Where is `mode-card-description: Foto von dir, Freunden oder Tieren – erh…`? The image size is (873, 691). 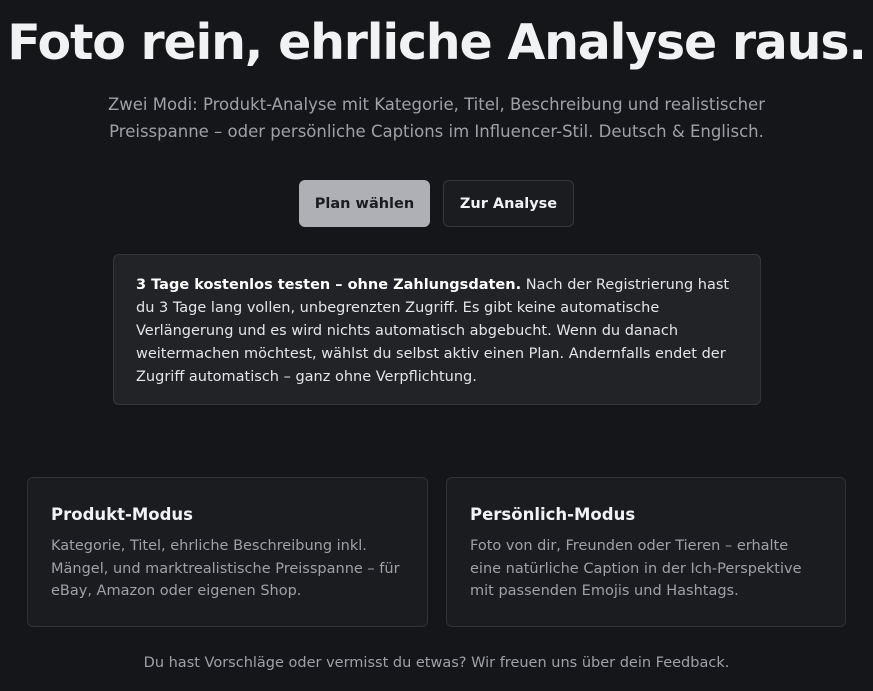
mode-card-description: Foto von dir, Freunden oder Tieren – erh… is located at coordinates (636, 568).